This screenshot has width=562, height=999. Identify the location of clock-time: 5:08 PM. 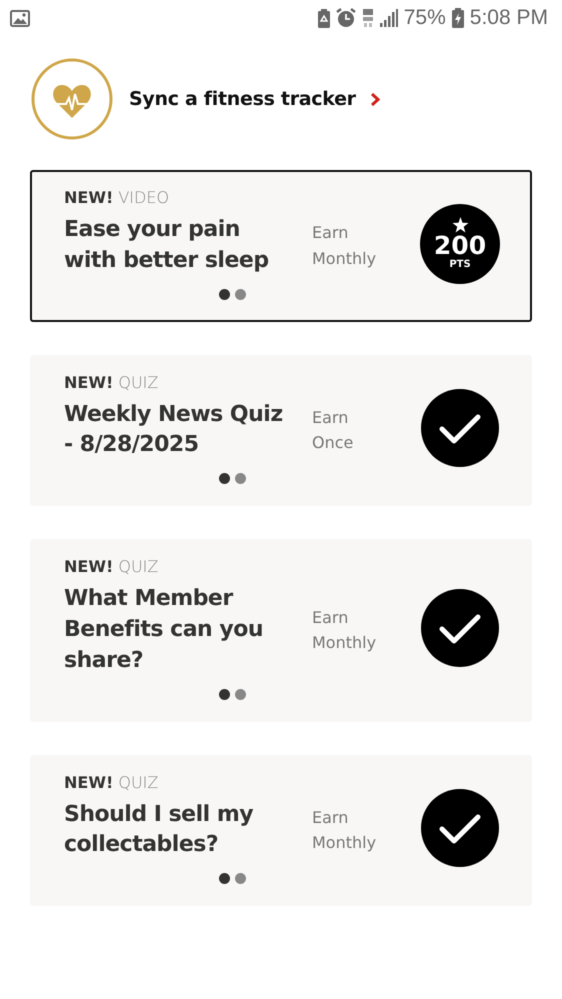
(509, 18).